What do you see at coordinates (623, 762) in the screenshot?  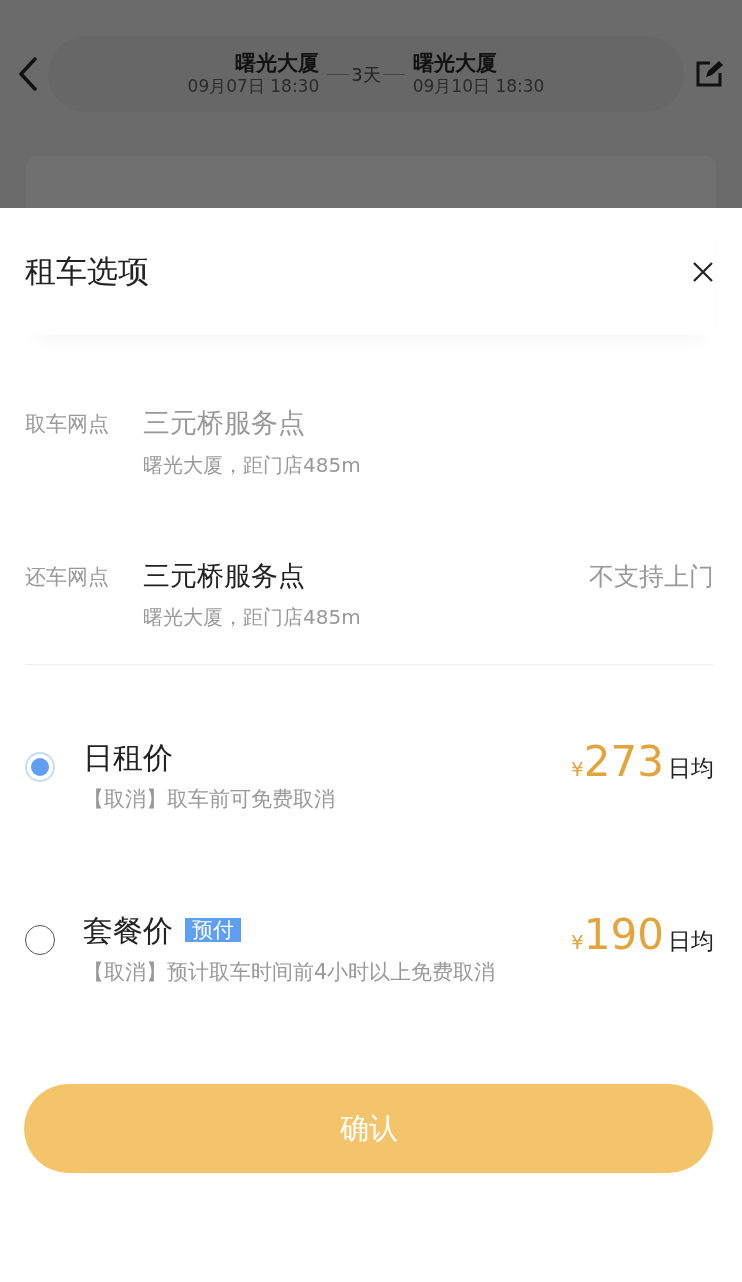 I see `price: 273` at bounding box center [623, 762].